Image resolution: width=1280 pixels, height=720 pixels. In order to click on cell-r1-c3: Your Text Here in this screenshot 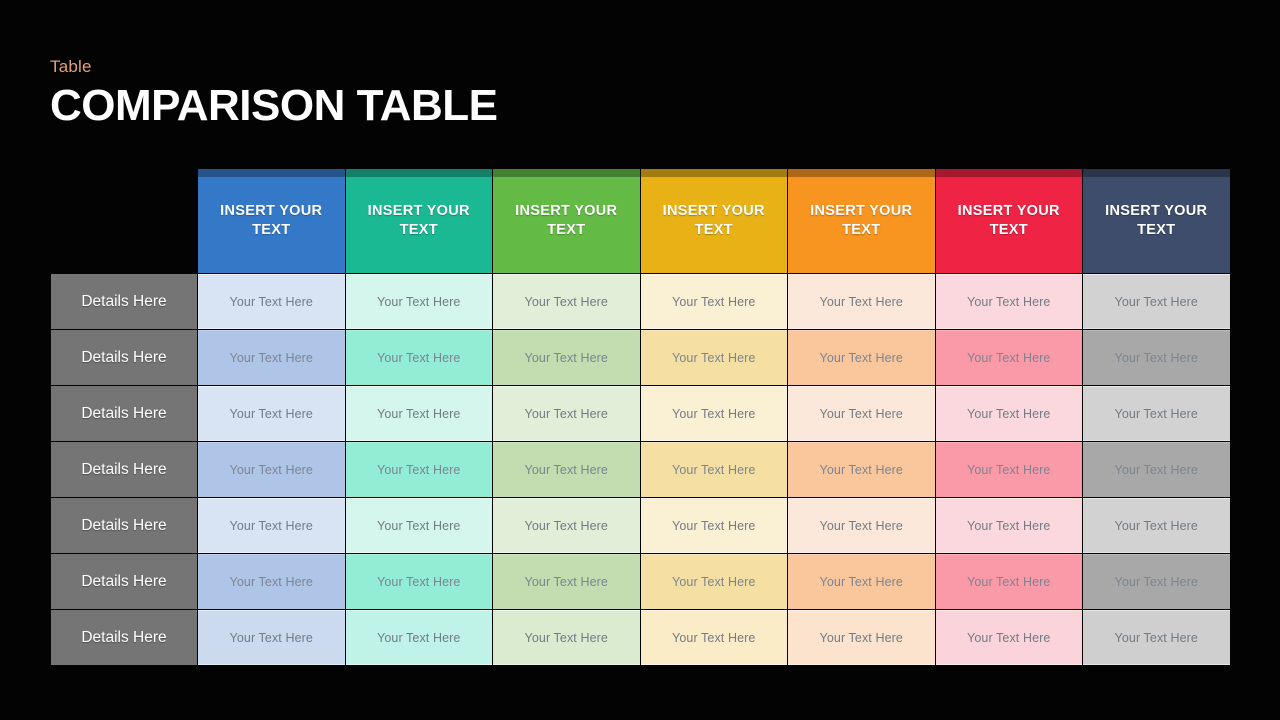, I will do `click(566, 301)`.